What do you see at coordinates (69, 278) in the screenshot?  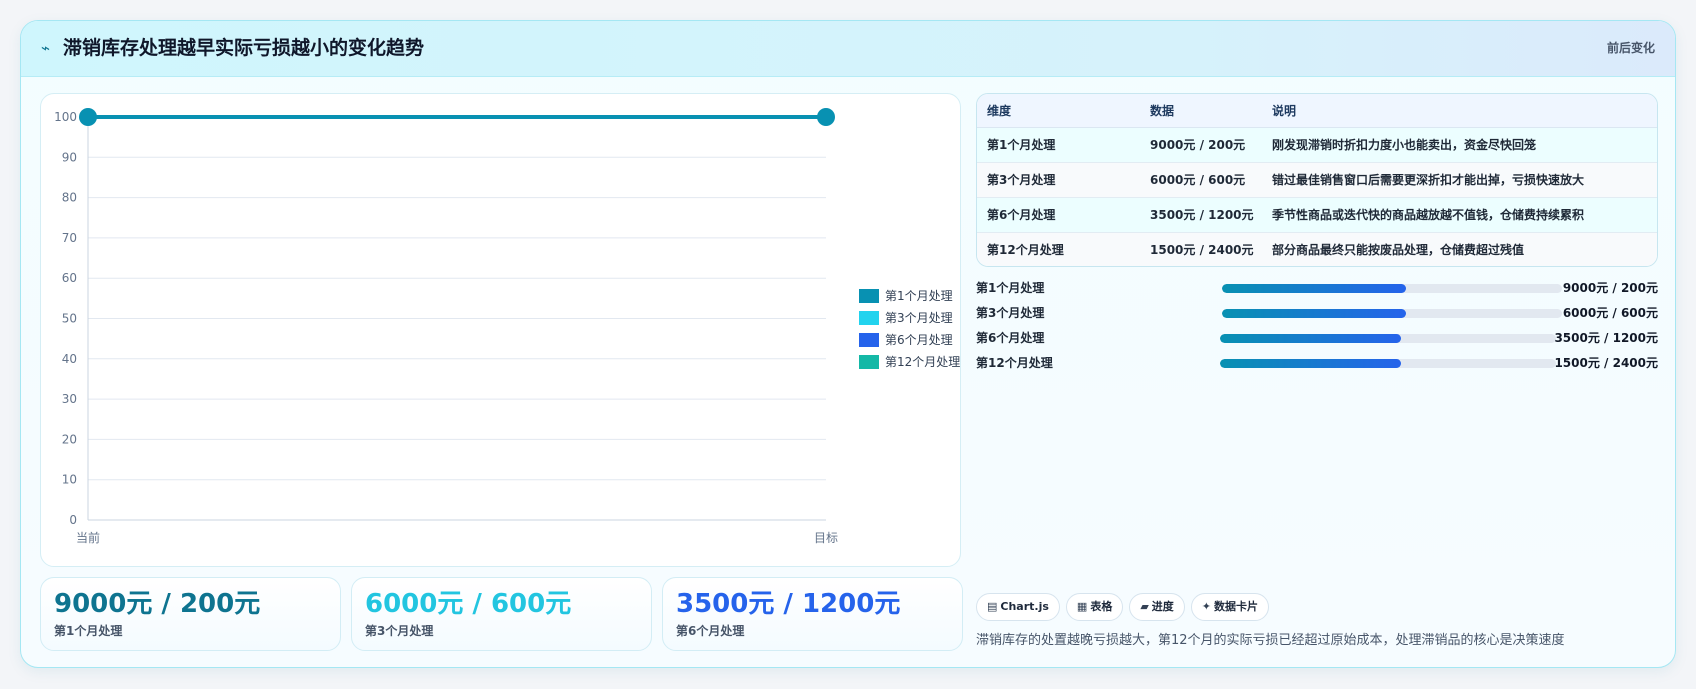 I see `y-tick-label: 60` at bounding box center [69, 278].